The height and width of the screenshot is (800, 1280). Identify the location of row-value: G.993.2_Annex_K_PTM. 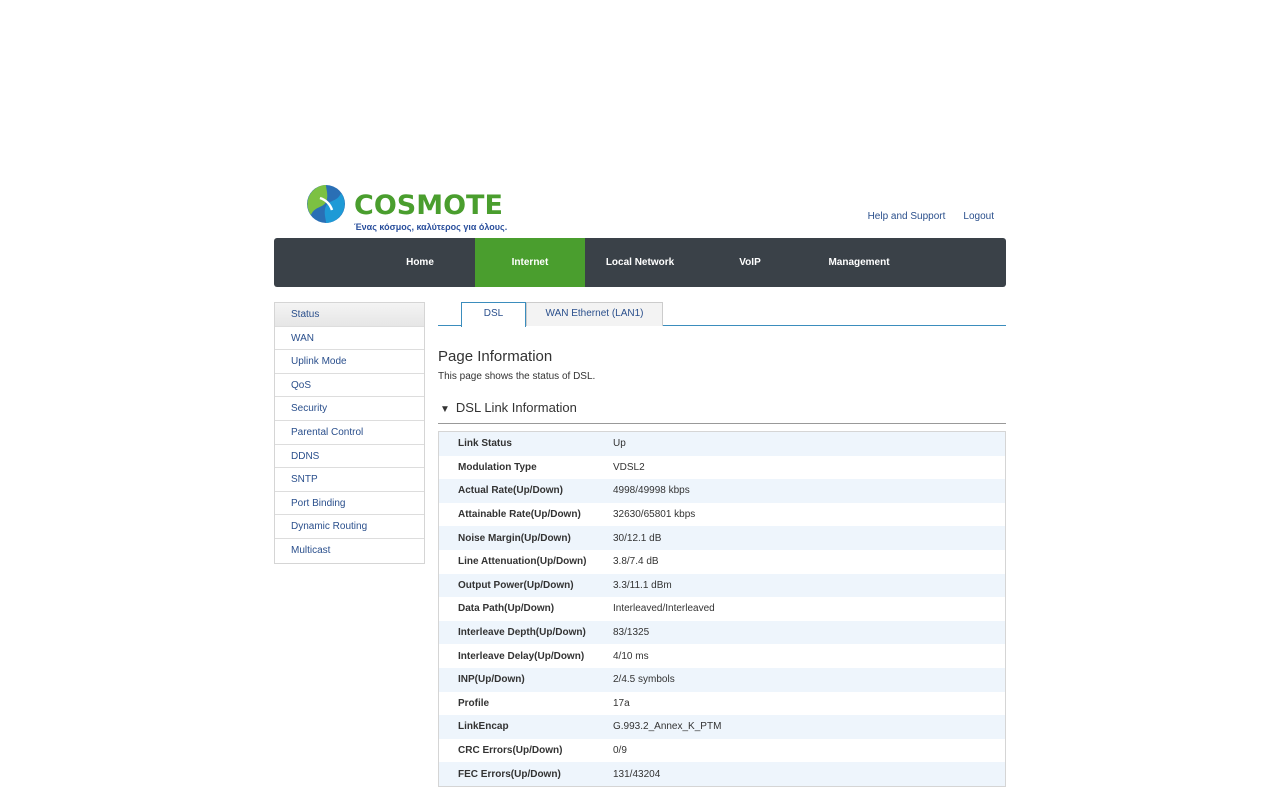
(667, 727).